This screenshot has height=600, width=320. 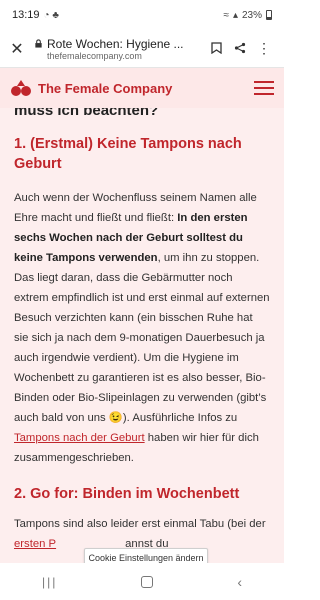 What do you see at coordinates (26, 15) in the screenshot?
I see `status-time: 13:19` at bounding box center [26, 15].